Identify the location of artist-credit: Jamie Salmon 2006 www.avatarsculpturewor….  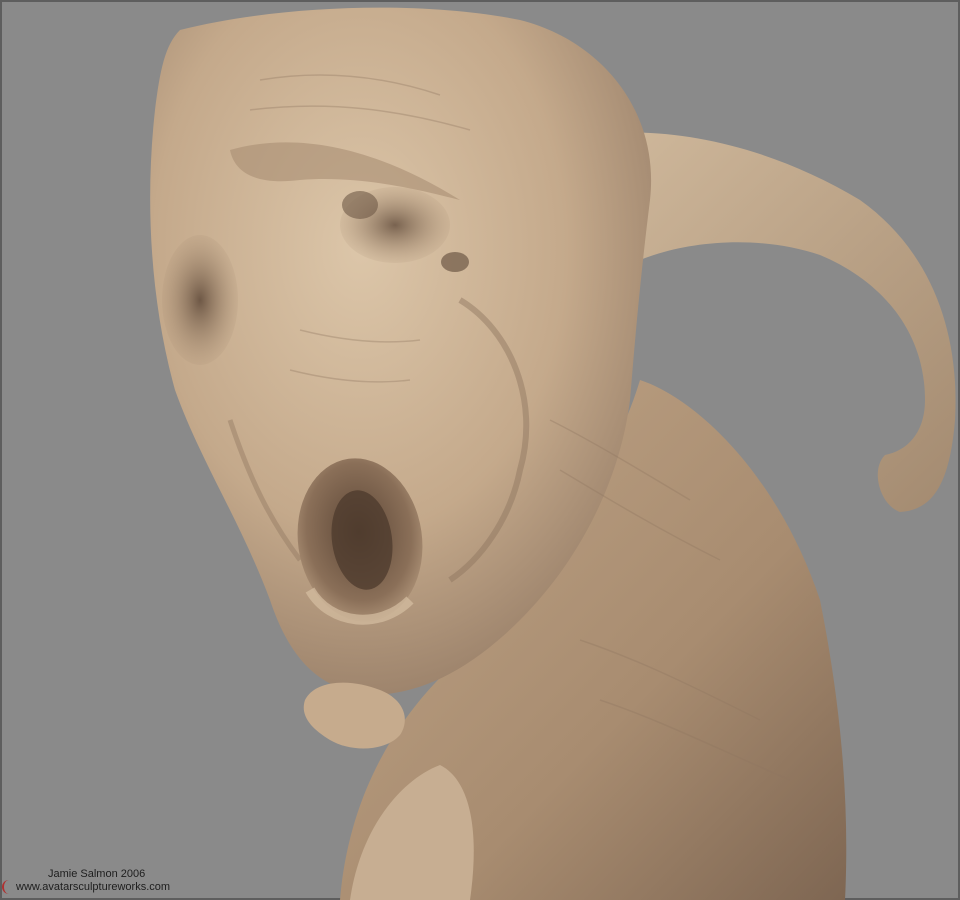
(93, 881).